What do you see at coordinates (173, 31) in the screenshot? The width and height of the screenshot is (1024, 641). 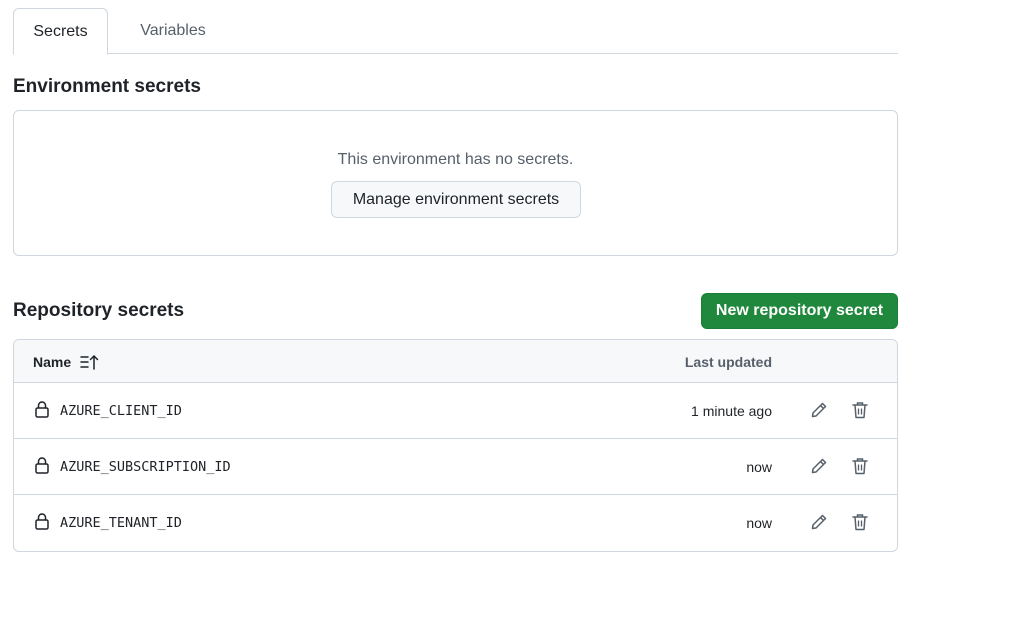 I see `tab-variables: Variables` at bounding box center [173, 31].